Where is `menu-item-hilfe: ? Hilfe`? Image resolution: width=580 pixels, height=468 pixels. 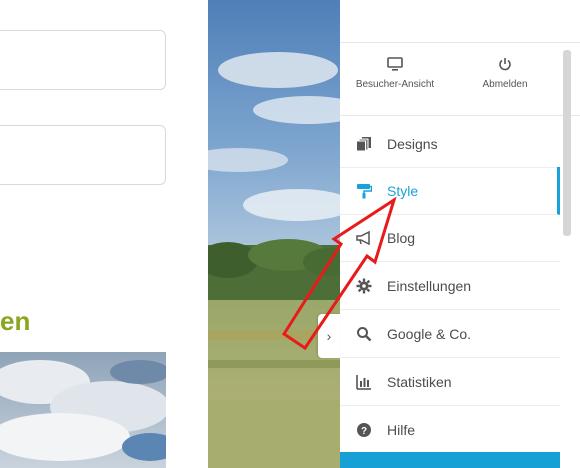 menu-item-hilfe: ? Hilfe is located at coordinates (450, 430).